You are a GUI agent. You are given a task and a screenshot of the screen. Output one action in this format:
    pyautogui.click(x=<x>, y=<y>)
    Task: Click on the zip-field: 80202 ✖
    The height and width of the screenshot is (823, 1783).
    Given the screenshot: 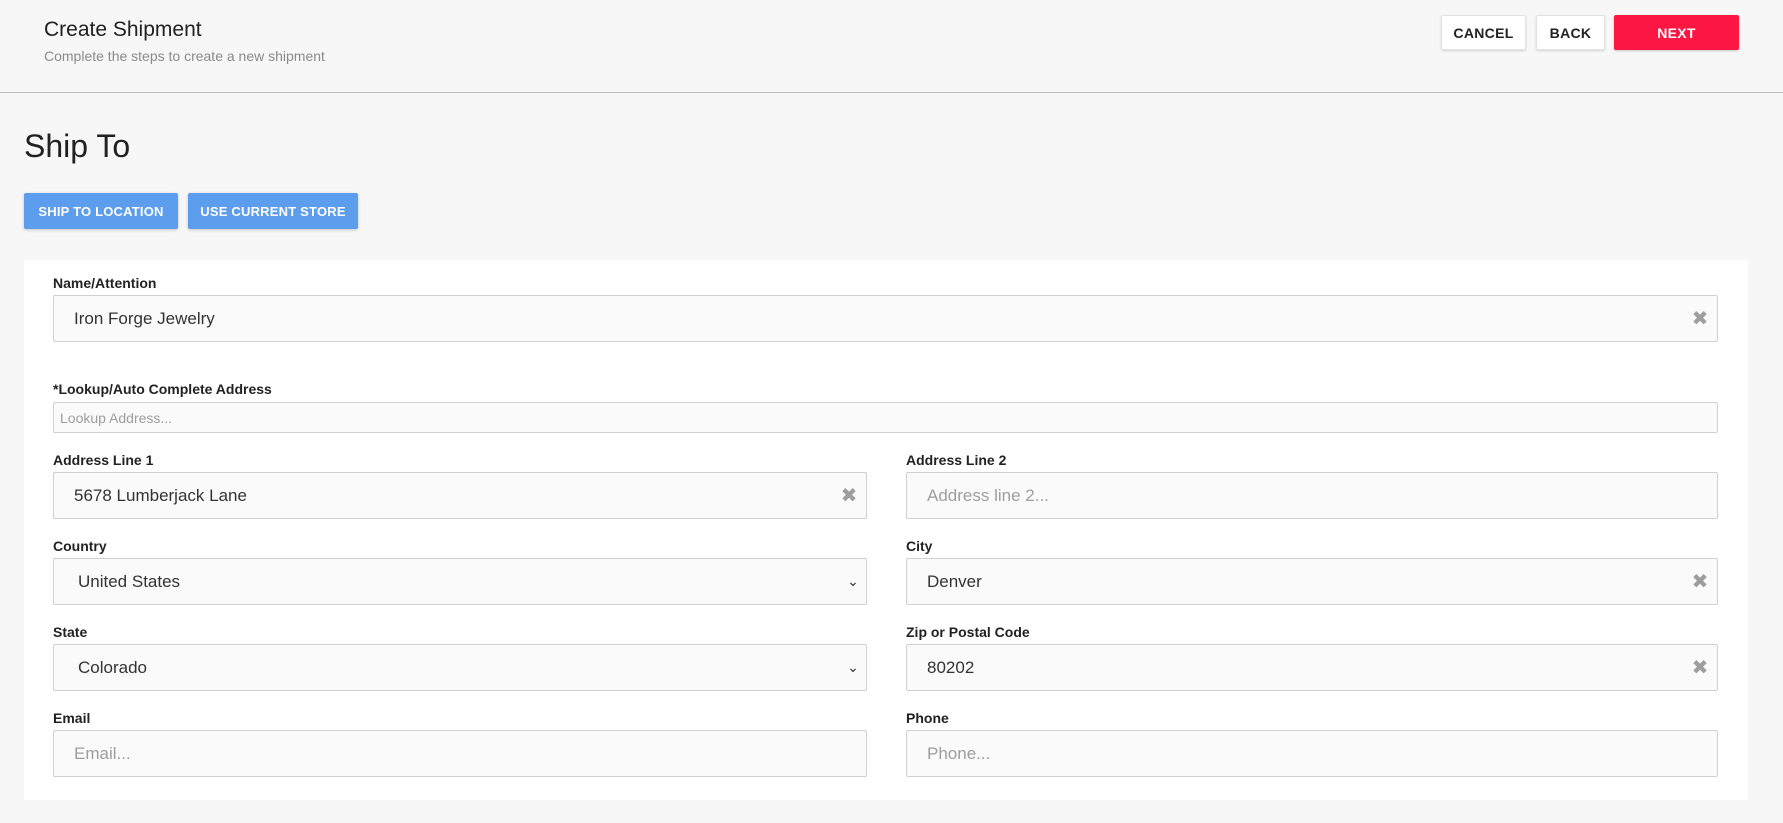 What is the action you would take?
    pyautogui.click(x=1312, y=667)
    